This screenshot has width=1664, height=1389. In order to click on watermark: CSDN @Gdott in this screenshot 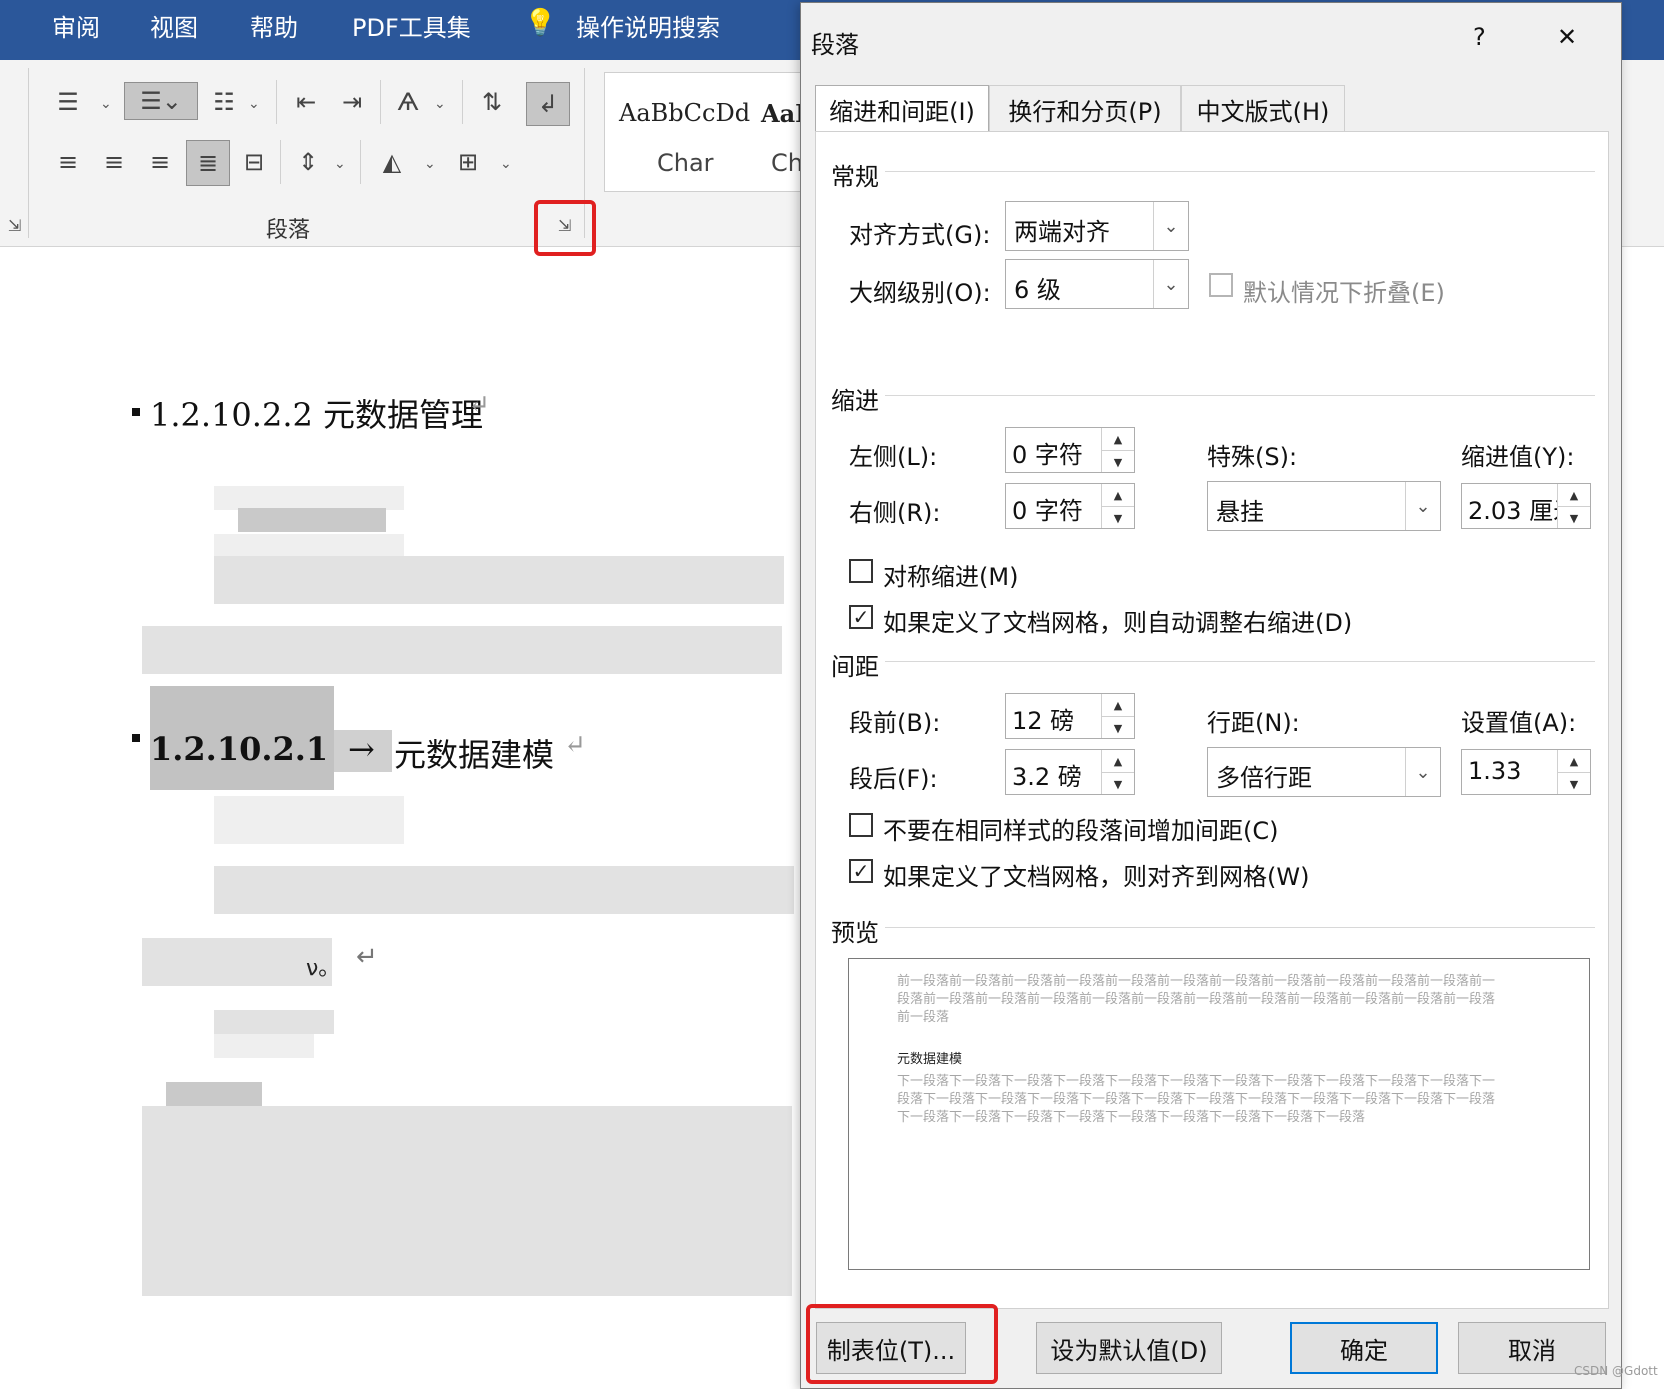, I will do `click(1616, 1371)`.